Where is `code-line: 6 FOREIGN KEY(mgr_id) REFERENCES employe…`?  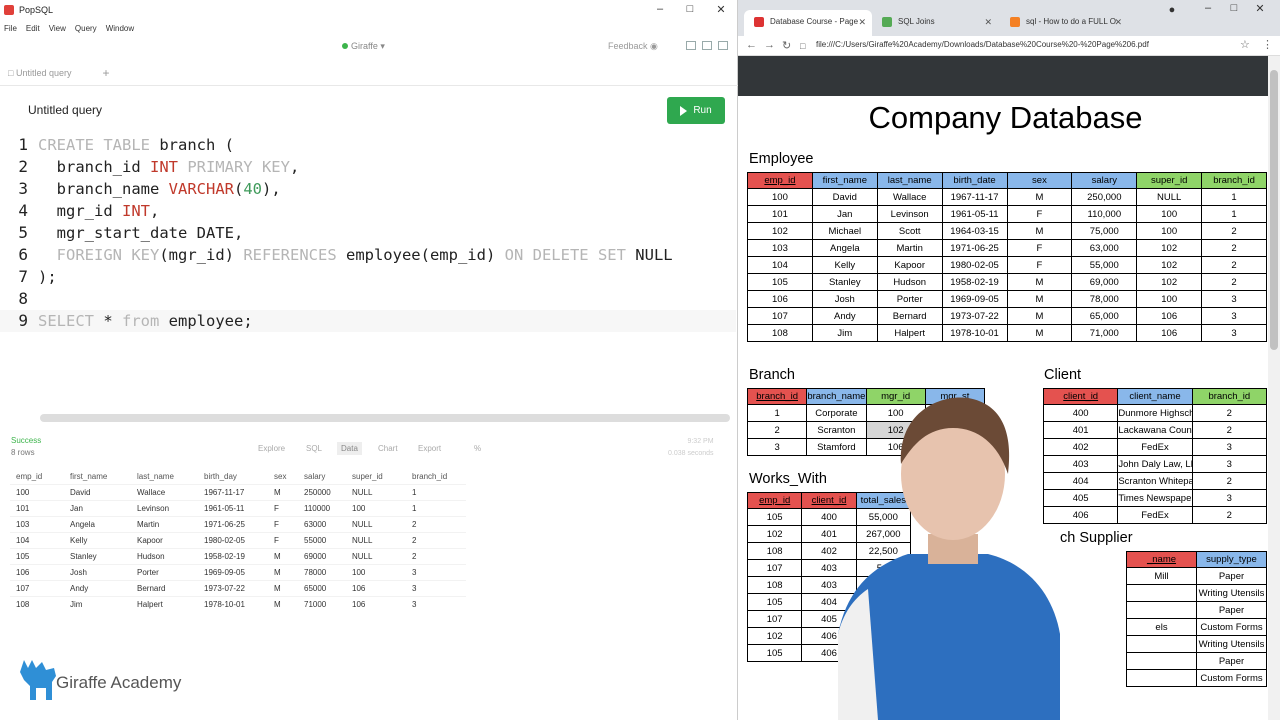 code-line: 6 FOREIGN KEY(mgr_id) REFERENCES employe… is located at coordinates (368, 255).